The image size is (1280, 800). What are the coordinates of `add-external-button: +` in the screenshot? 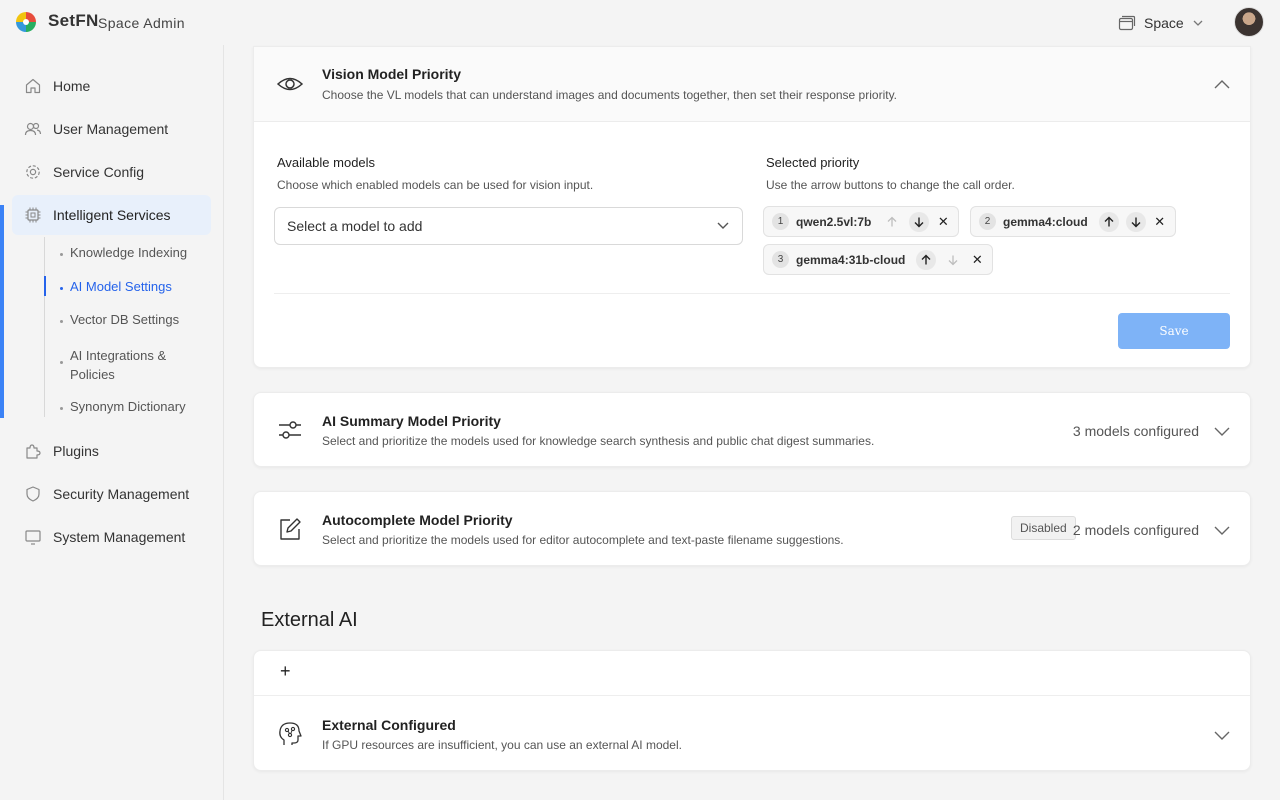 It's located at (285, 671).